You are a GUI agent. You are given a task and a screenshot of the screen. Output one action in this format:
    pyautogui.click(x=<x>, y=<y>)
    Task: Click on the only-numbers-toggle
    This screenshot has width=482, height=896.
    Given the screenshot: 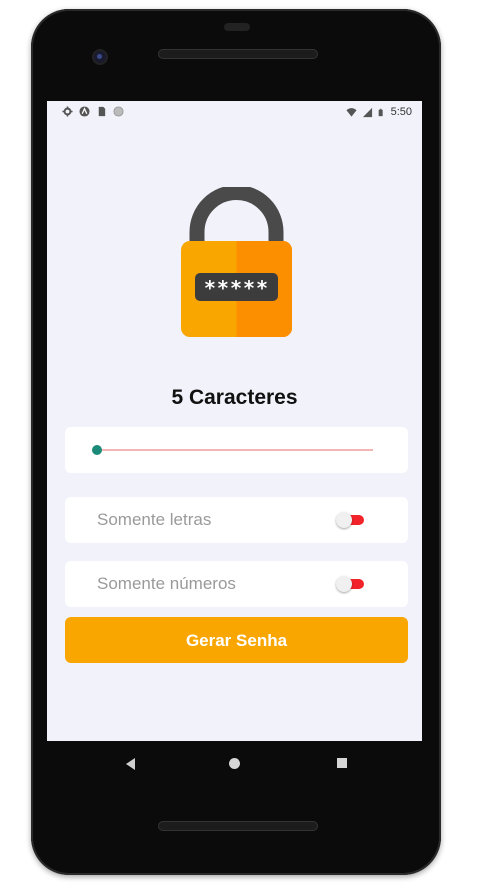 What is the action you would take?
    pyautogui.click(x=350, y=584)
    